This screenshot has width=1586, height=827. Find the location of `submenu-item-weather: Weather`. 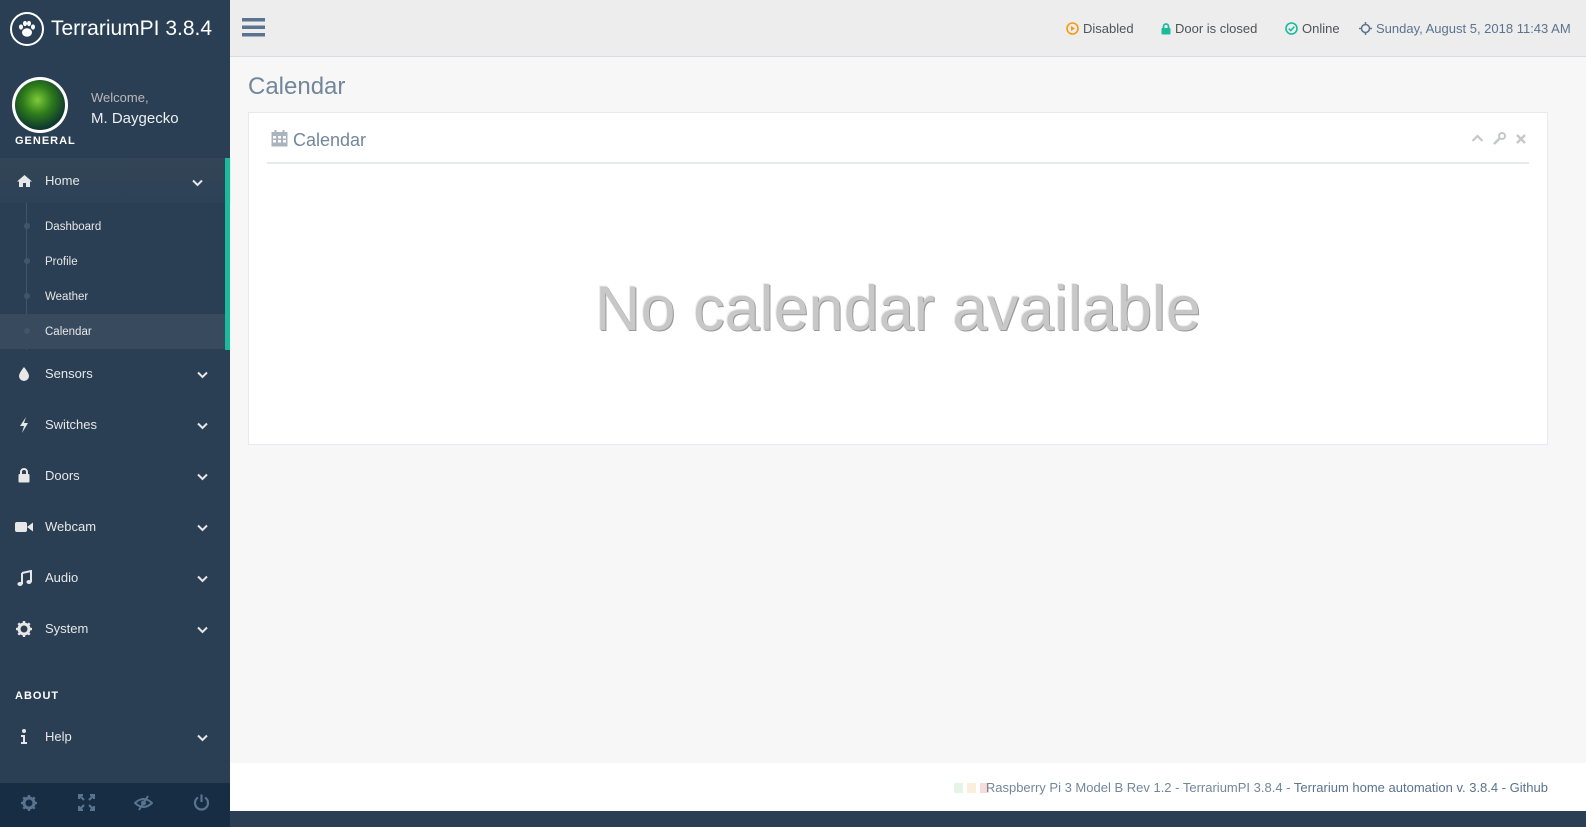

submenu-item-weather: Weather is located at coordinates (112, 296).